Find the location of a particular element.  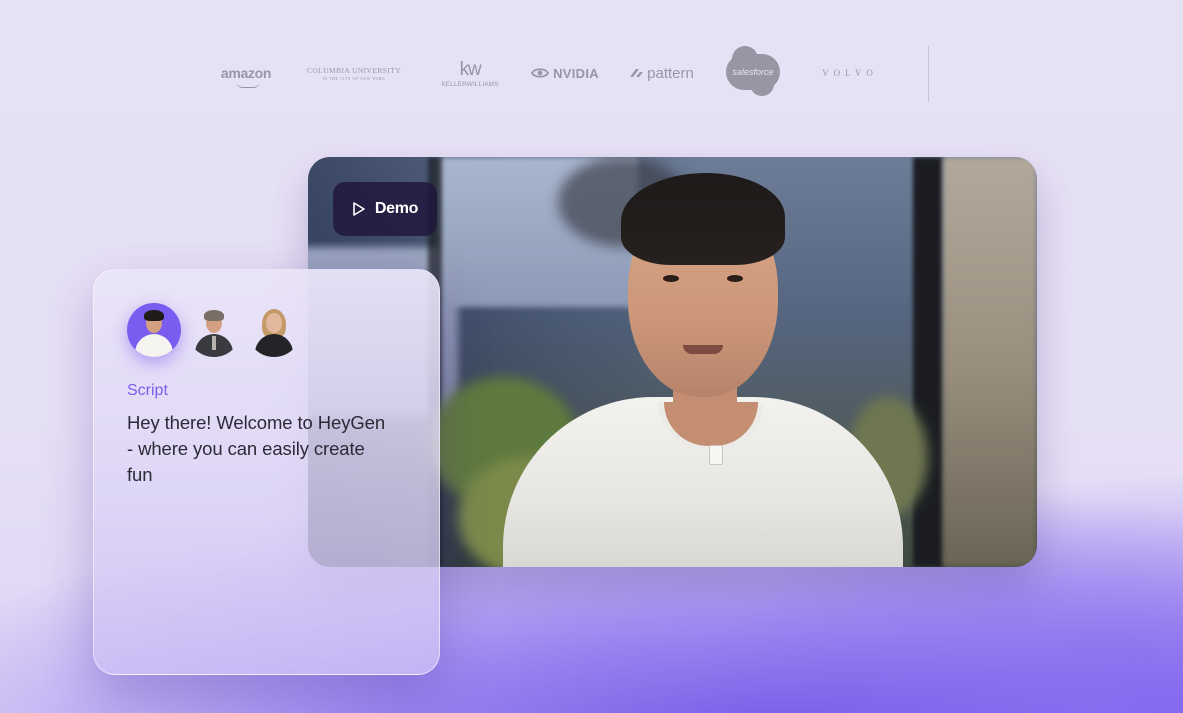

kw-logo-mark: kw is located at coordinates (470, 69).